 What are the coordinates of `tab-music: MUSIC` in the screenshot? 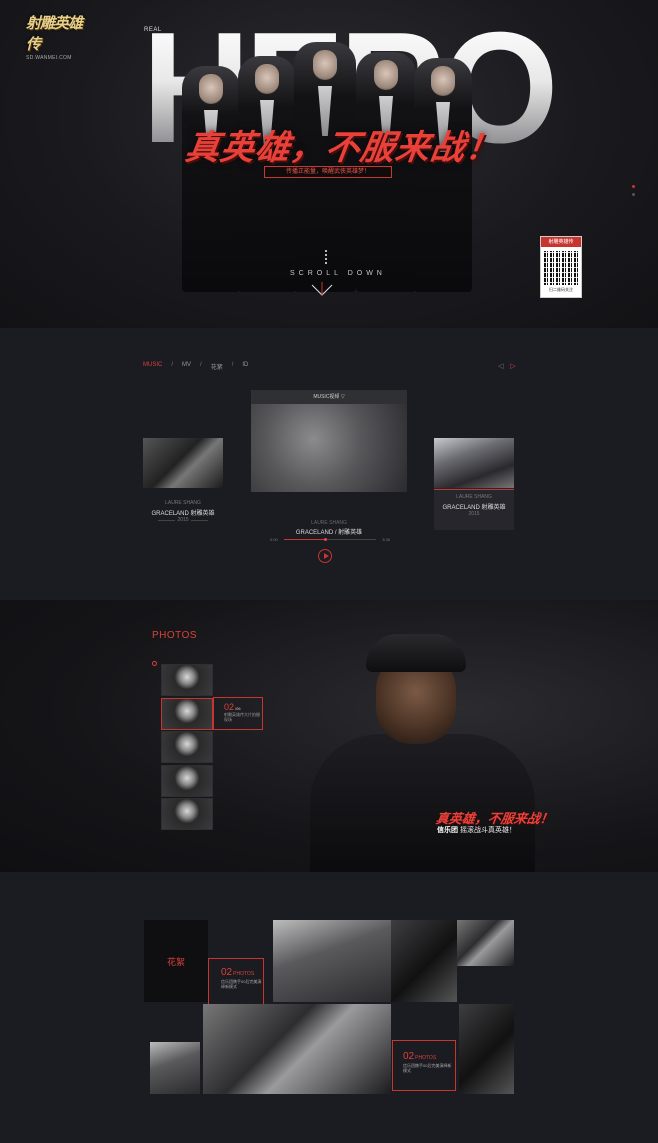 It's located at (152, 366).